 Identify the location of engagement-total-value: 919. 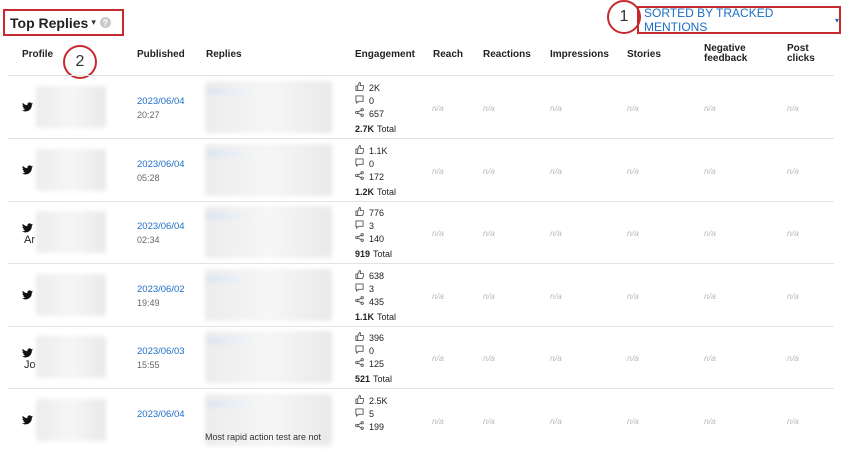
(363, 254).